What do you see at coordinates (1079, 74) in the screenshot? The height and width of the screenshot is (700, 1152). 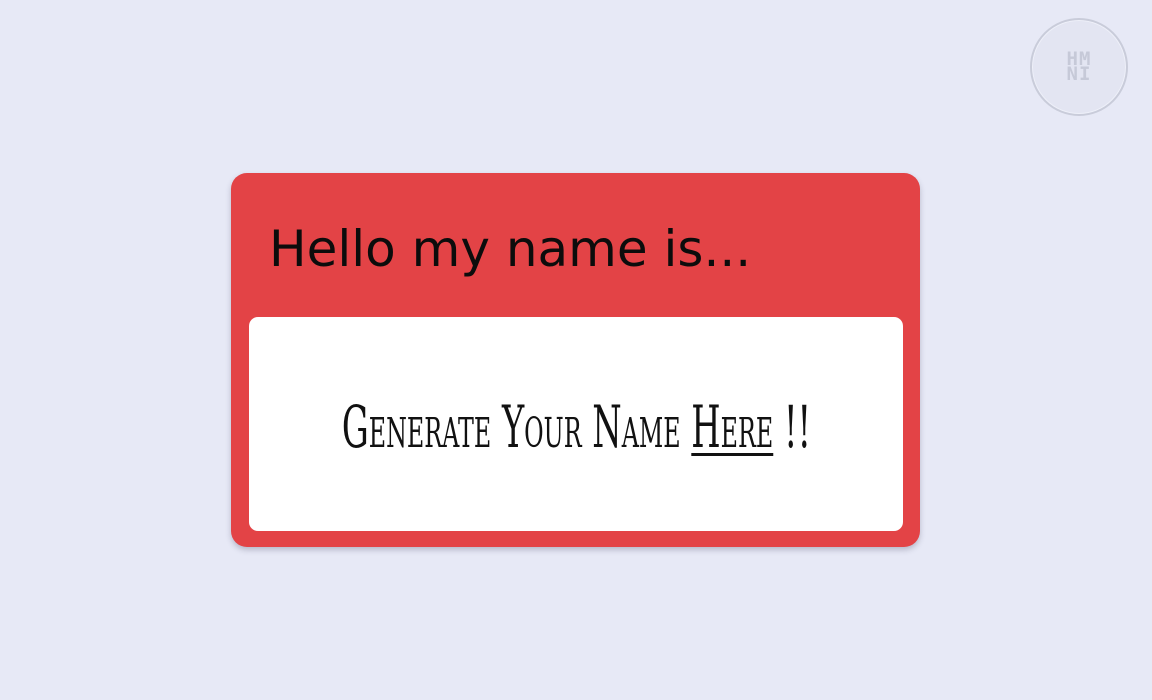 I see `logo-text-line-2: NI` at bounding box center [1079, 74].